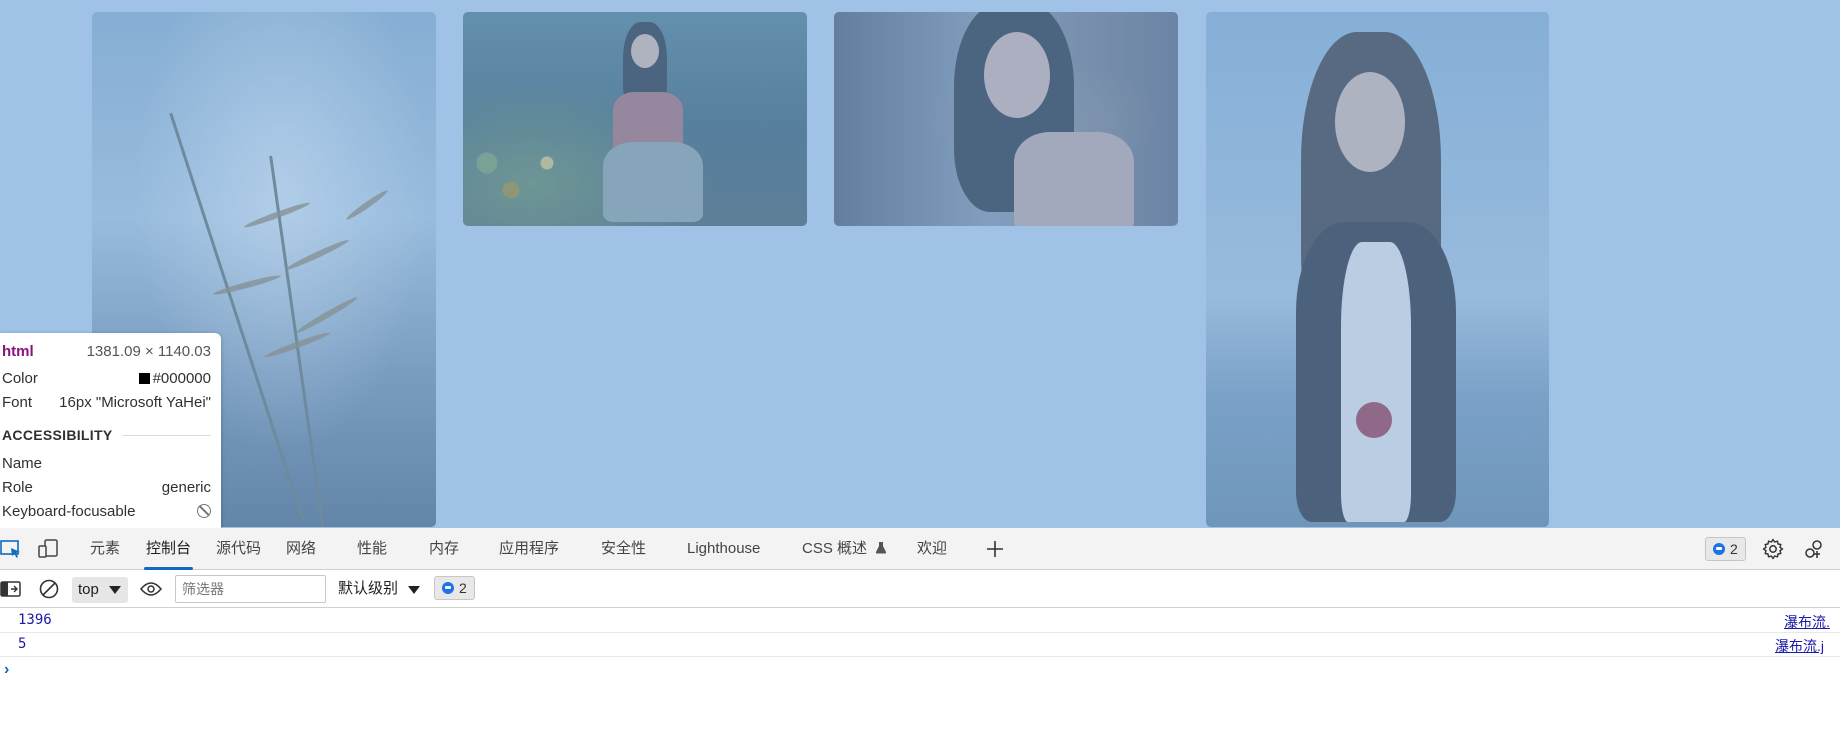  Describe the element at coordinates (69, 511) in the screenshot. I see `keyboard-focusable-label: Keyboard-focusable` at that location.